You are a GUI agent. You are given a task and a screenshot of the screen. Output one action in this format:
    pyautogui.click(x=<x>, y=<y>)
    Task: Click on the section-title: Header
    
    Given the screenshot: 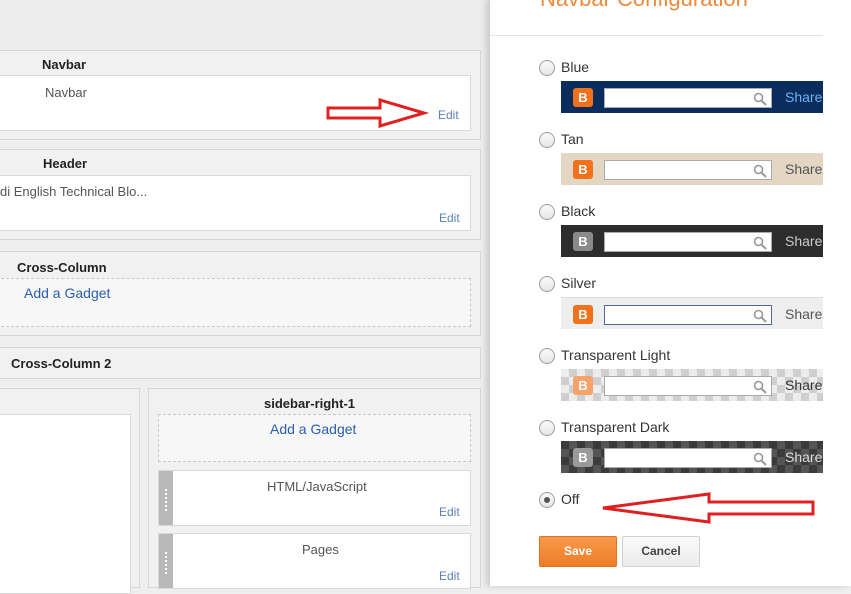 What is the action you would take?
    pyautogui.click(x=65, y=163)
    